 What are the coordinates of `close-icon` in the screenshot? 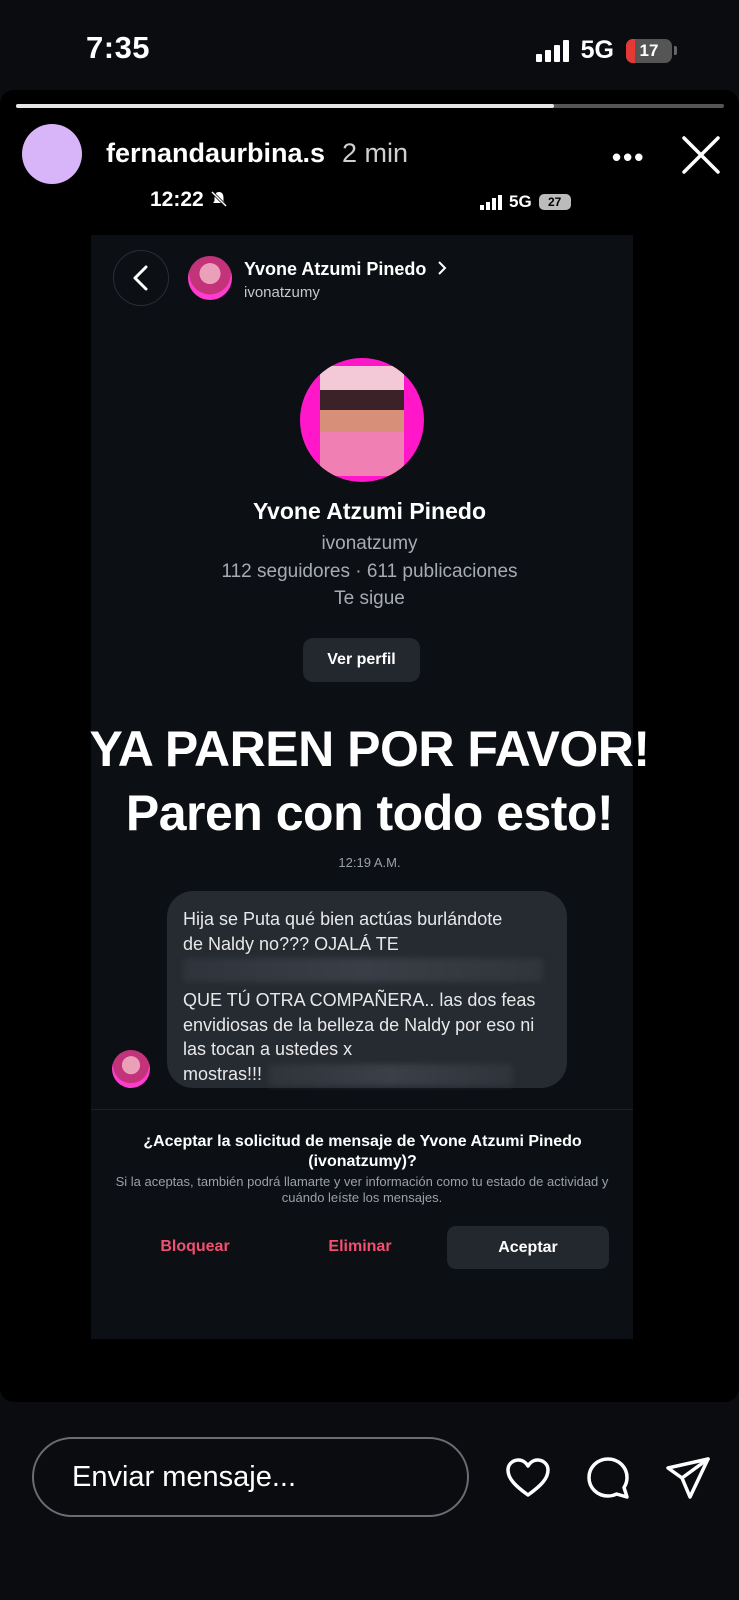 It's located at (701, 155).